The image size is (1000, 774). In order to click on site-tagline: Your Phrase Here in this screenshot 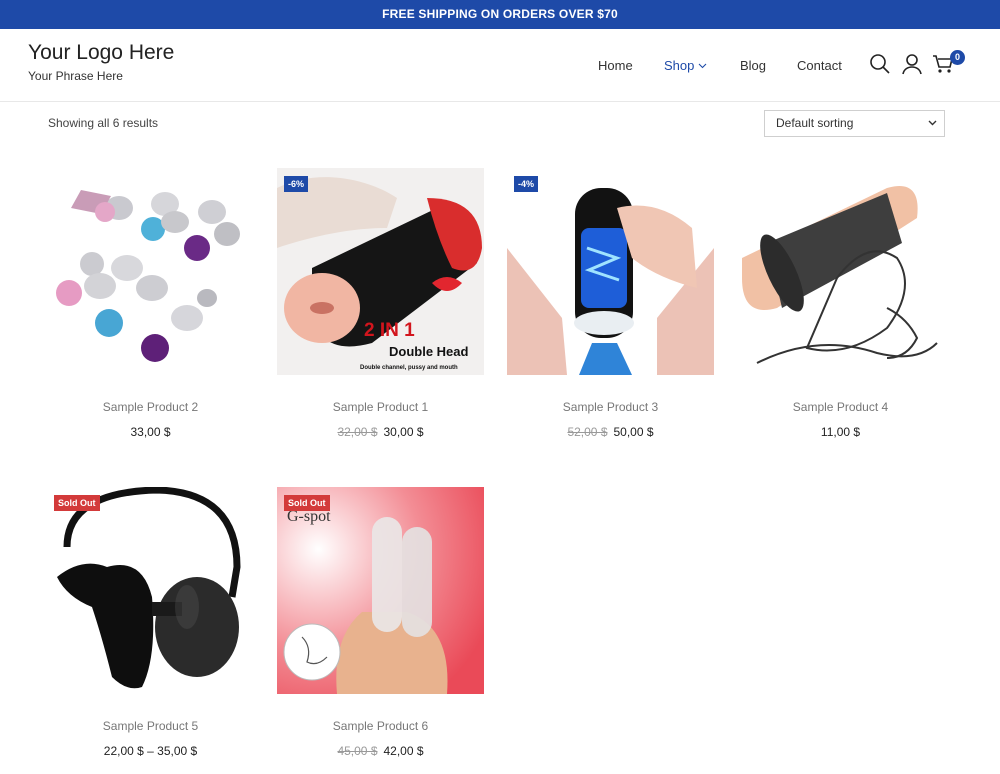, I will do `click(75, 76)`.